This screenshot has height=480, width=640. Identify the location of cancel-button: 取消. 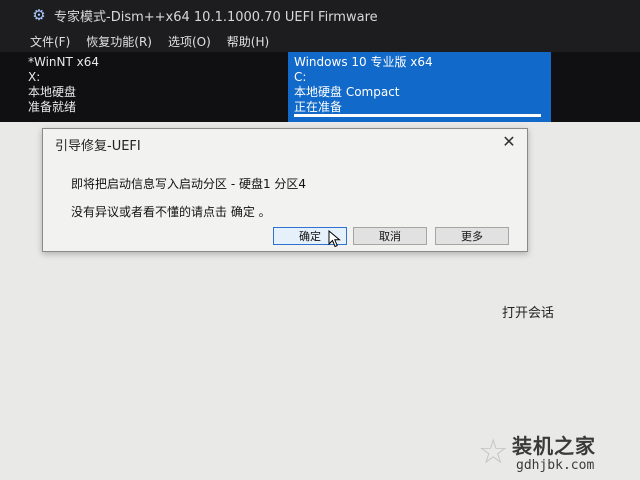
(390, 236).